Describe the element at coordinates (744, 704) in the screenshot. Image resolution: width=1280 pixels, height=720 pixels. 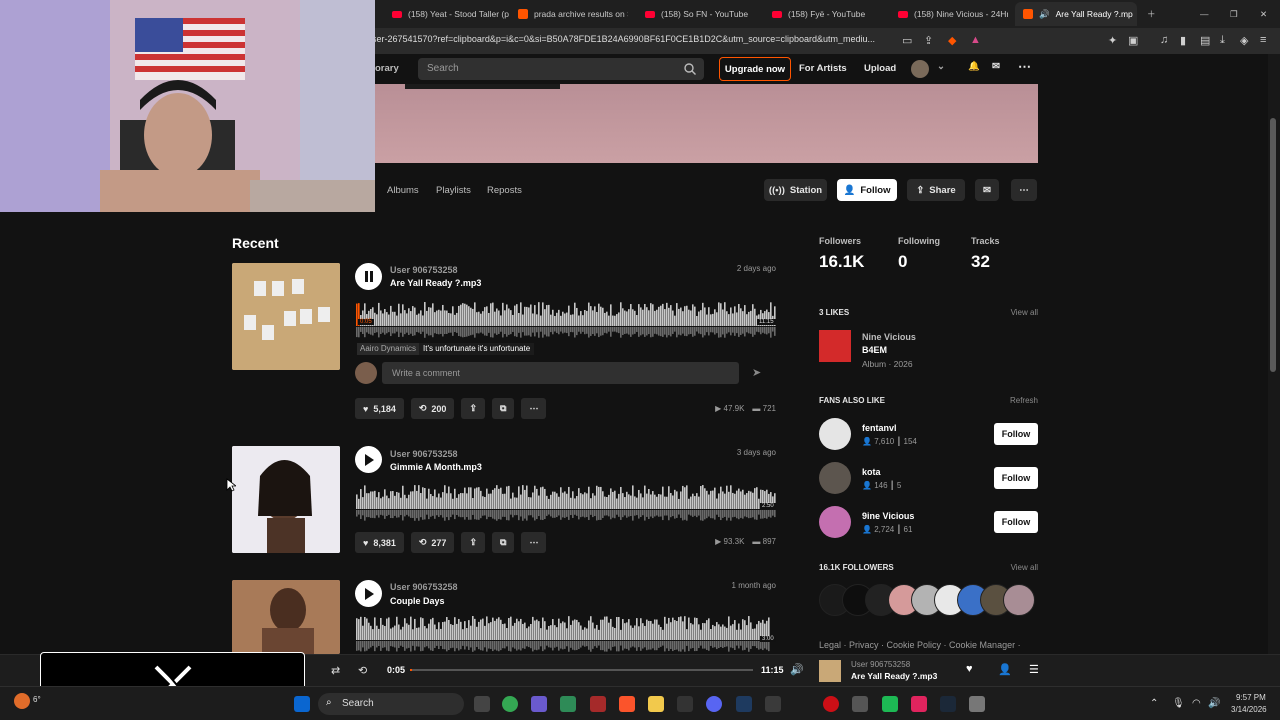
I see `audio-app-icon` at that location.